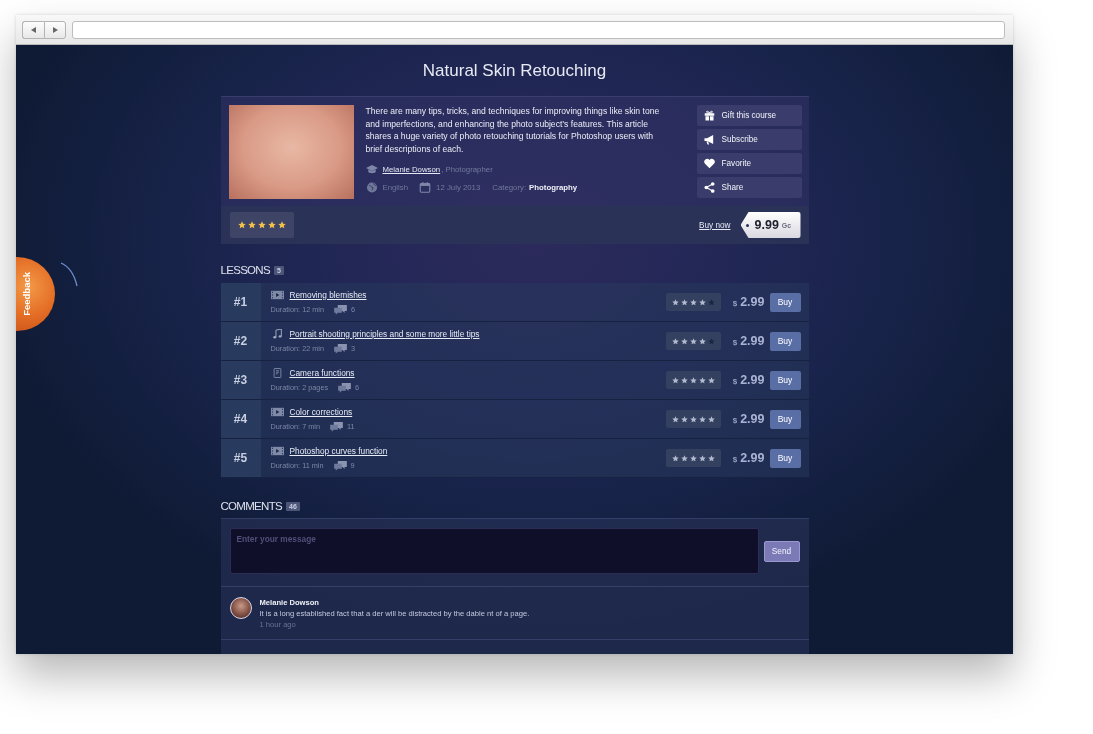 The height and width of the screenshot is (734, 1093). I want to click on lesson-title-link: Color corrections, so click(321, 411).